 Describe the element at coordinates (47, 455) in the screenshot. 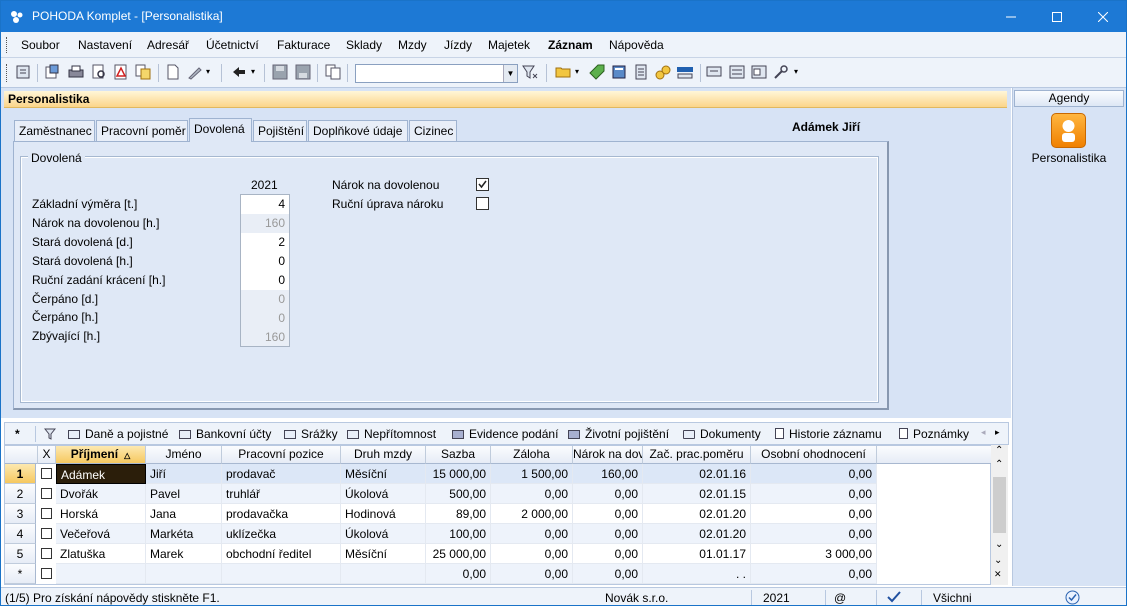

I see `col-x: X` at that location.